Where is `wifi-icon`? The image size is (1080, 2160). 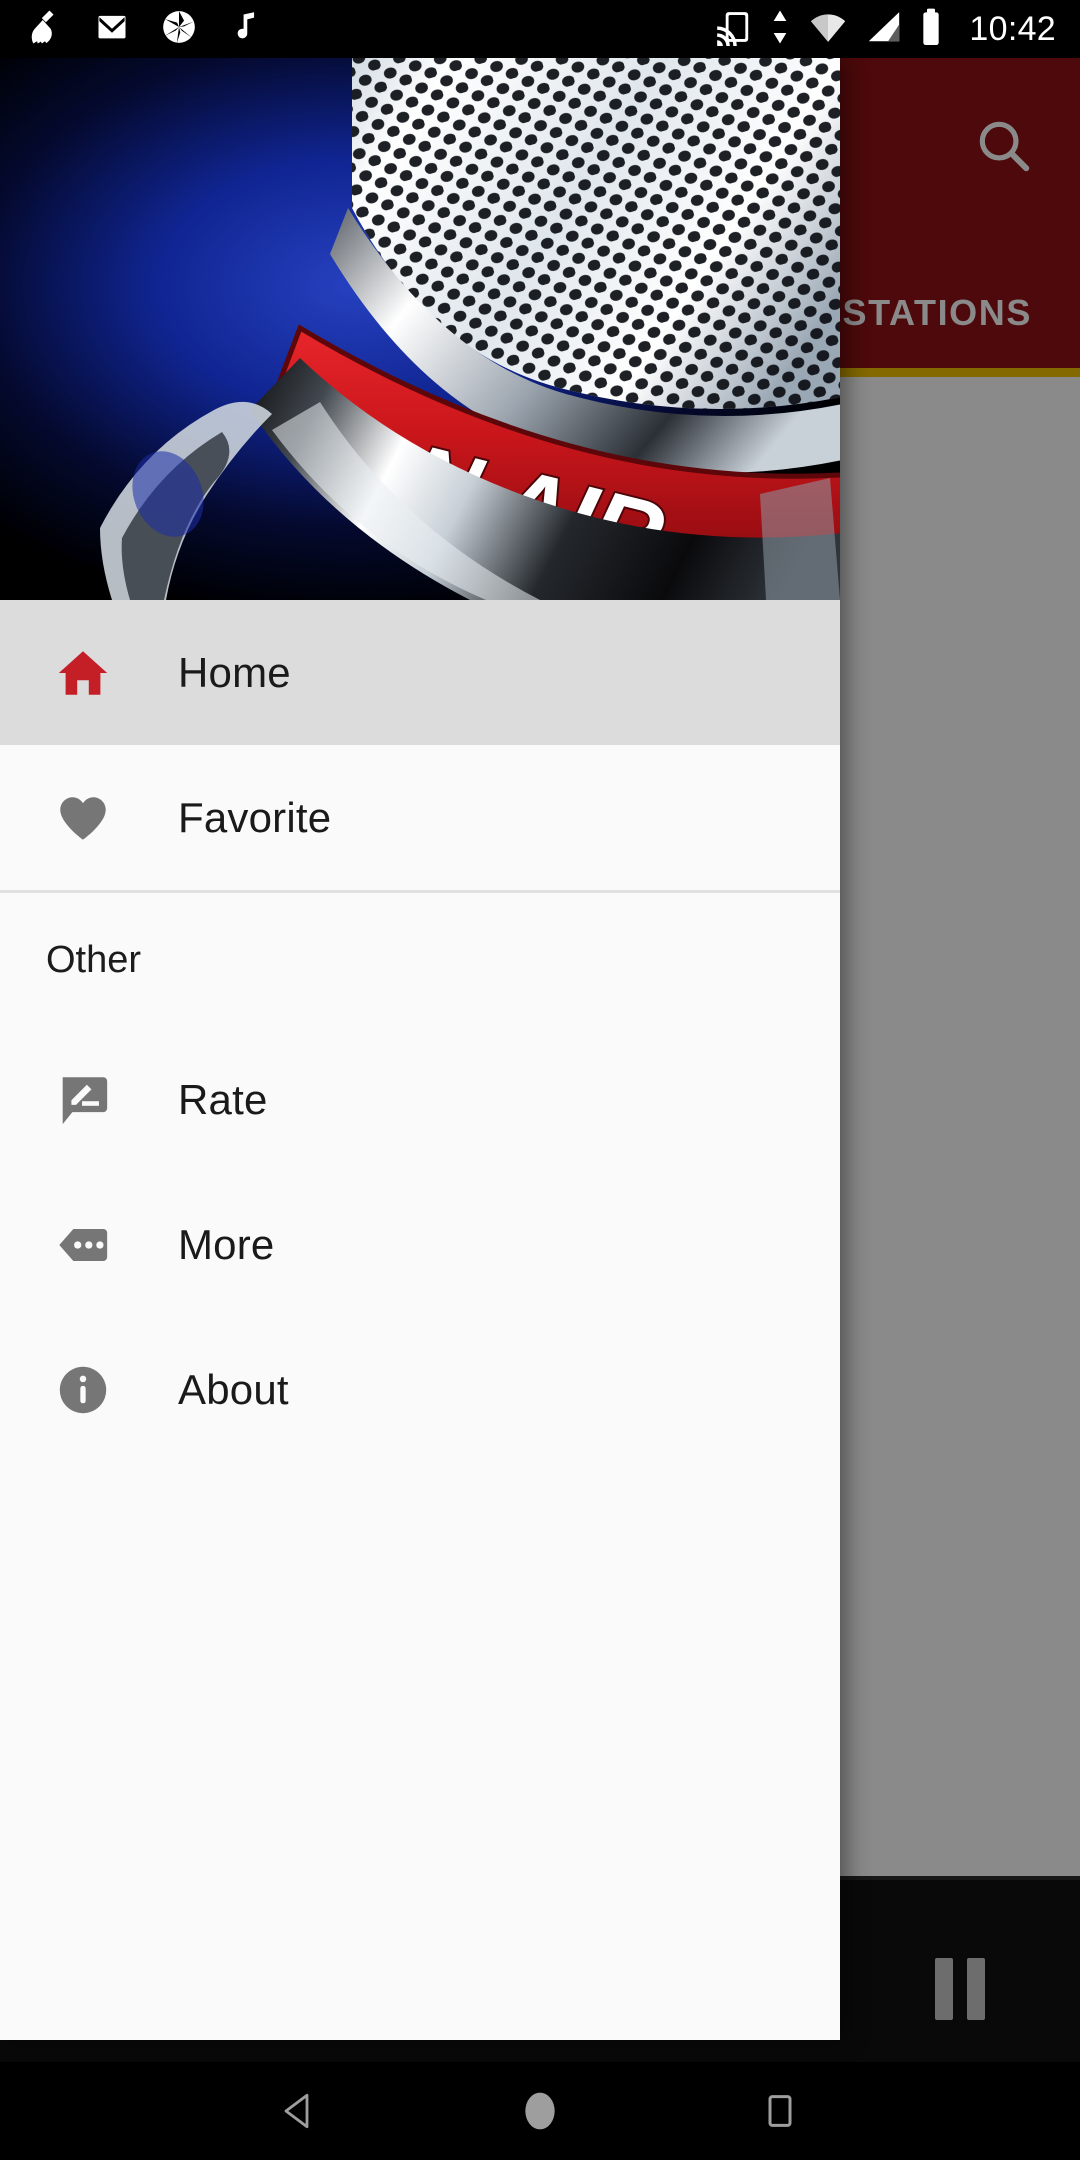
wifi-icon is located at coordinates (828, 29).